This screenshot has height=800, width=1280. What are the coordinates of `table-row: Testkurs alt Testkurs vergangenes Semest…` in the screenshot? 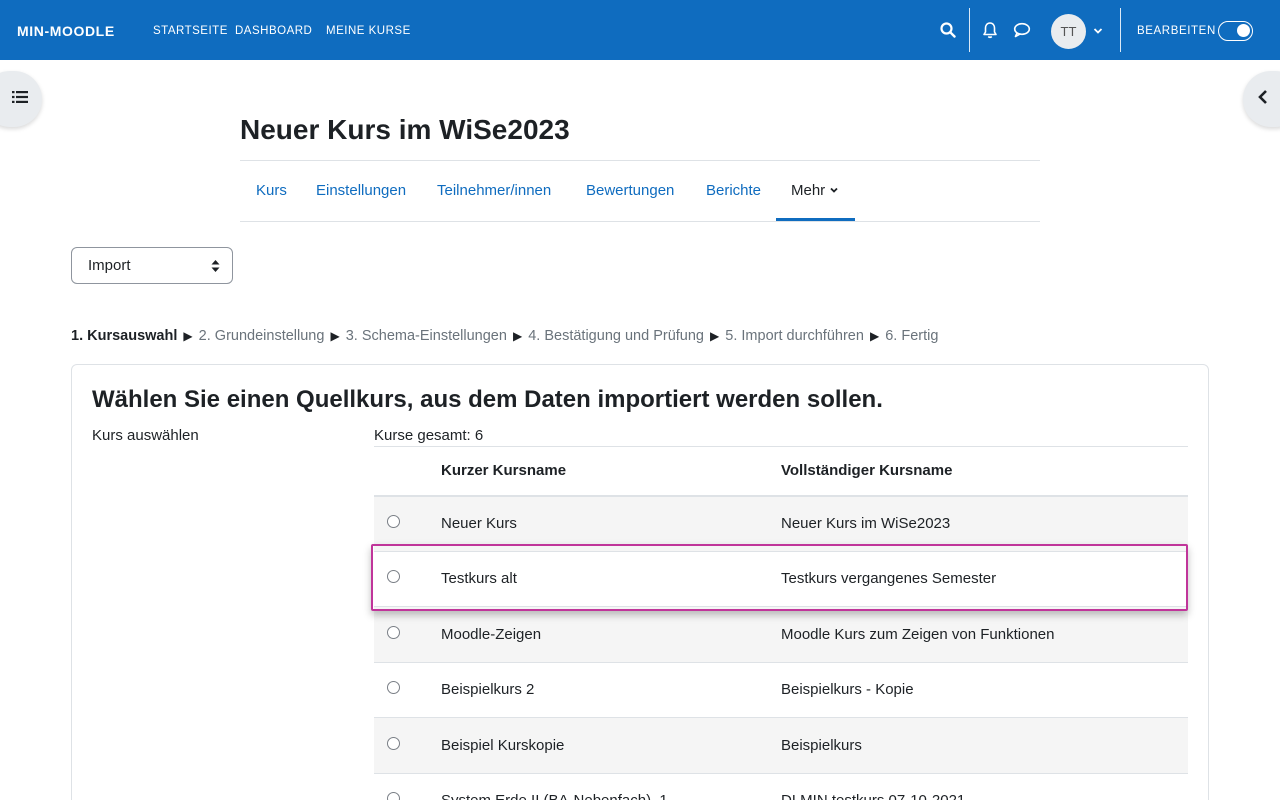 It's located at (781, 579).